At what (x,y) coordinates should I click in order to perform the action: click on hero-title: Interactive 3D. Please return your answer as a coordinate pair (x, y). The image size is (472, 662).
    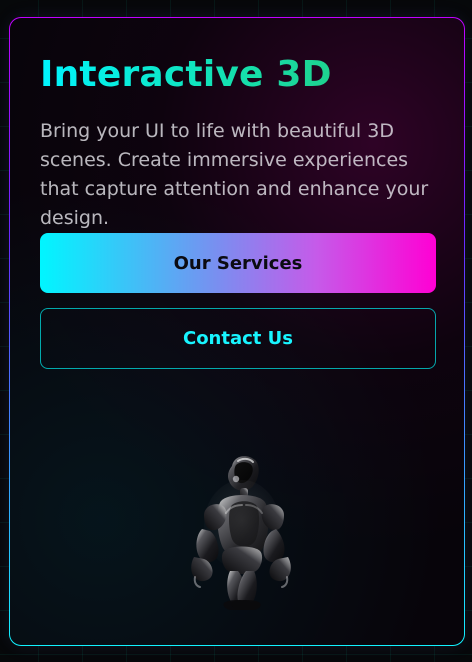
    Looking at the image, I should click on (186, 74).